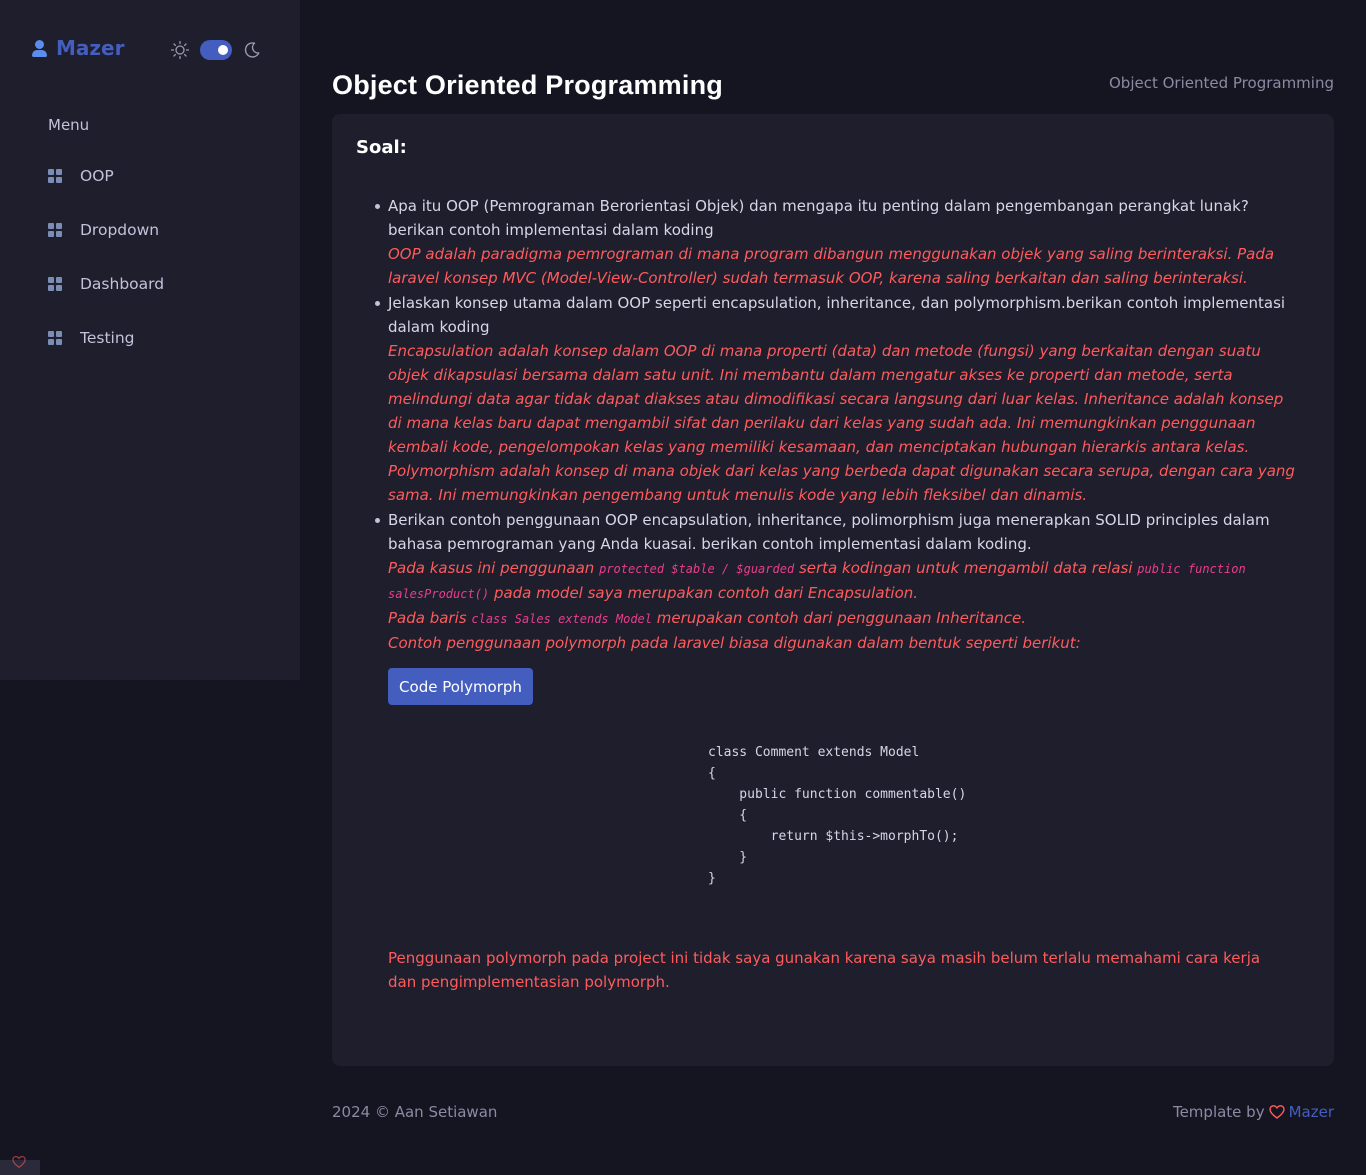 The height and width of the screenshot is (1175, 1366). Describe the element at coordinates (39, 48) in the screenshot. I see `user-icon` at that location.